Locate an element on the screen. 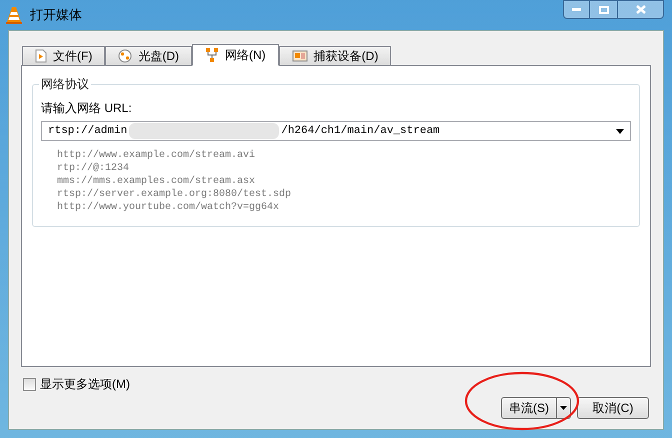 Image resolution: width=672 pixels, height=438 pixels. checkbox-label: 显示更多选项(M) is located at coordinates (85, 384).